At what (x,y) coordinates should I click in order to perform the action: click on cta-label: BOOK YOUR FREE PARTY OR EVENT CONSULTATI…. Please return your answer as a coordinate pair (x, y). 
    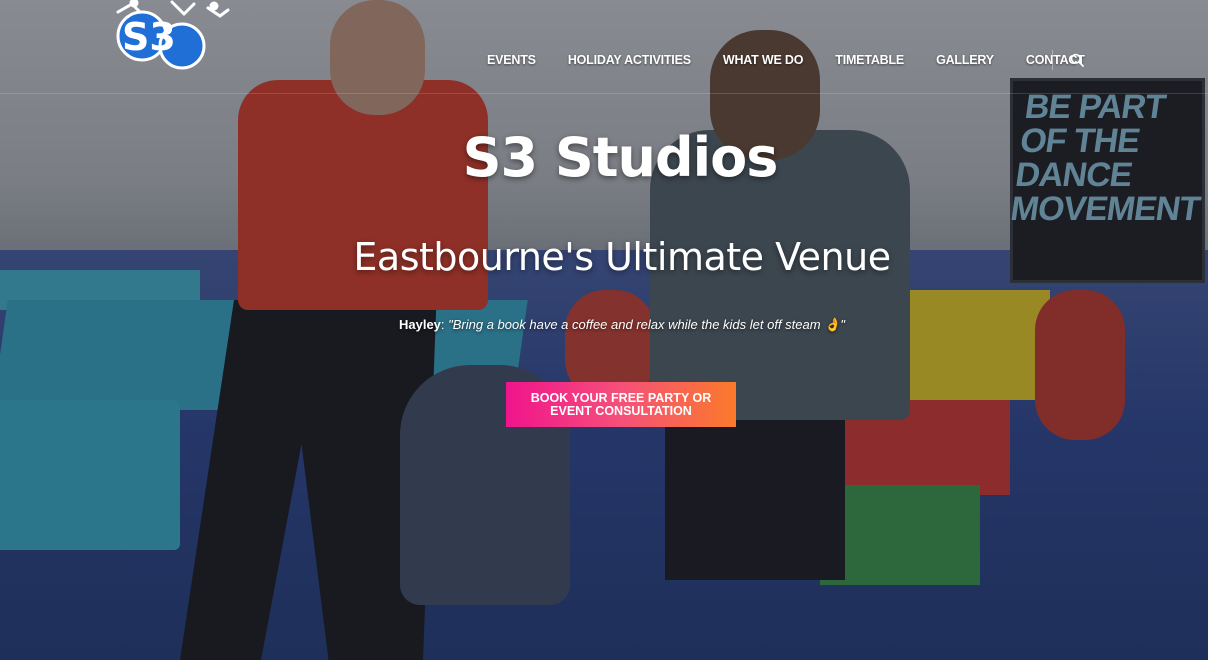
    Looking at the image, I should click on (621, 404).